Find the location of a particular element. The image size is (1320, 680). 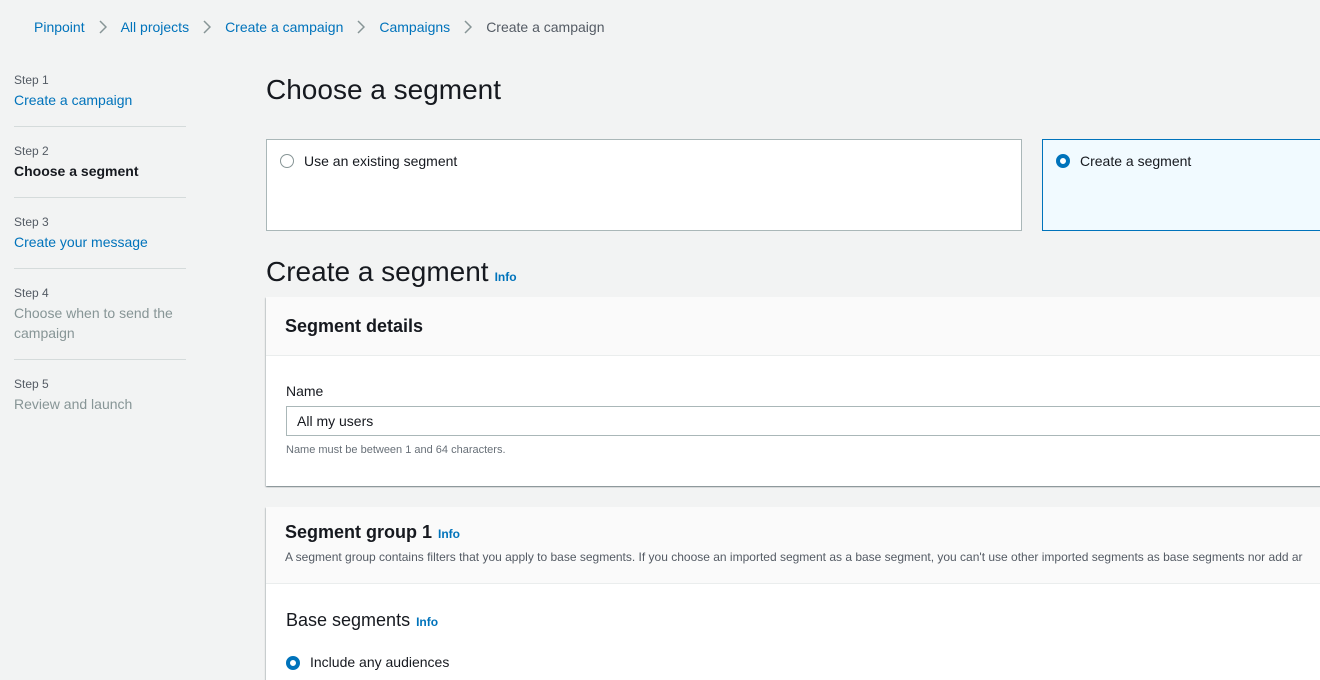

step-link-create-campaign: Create a campaign is located at coordinates (100, 100).